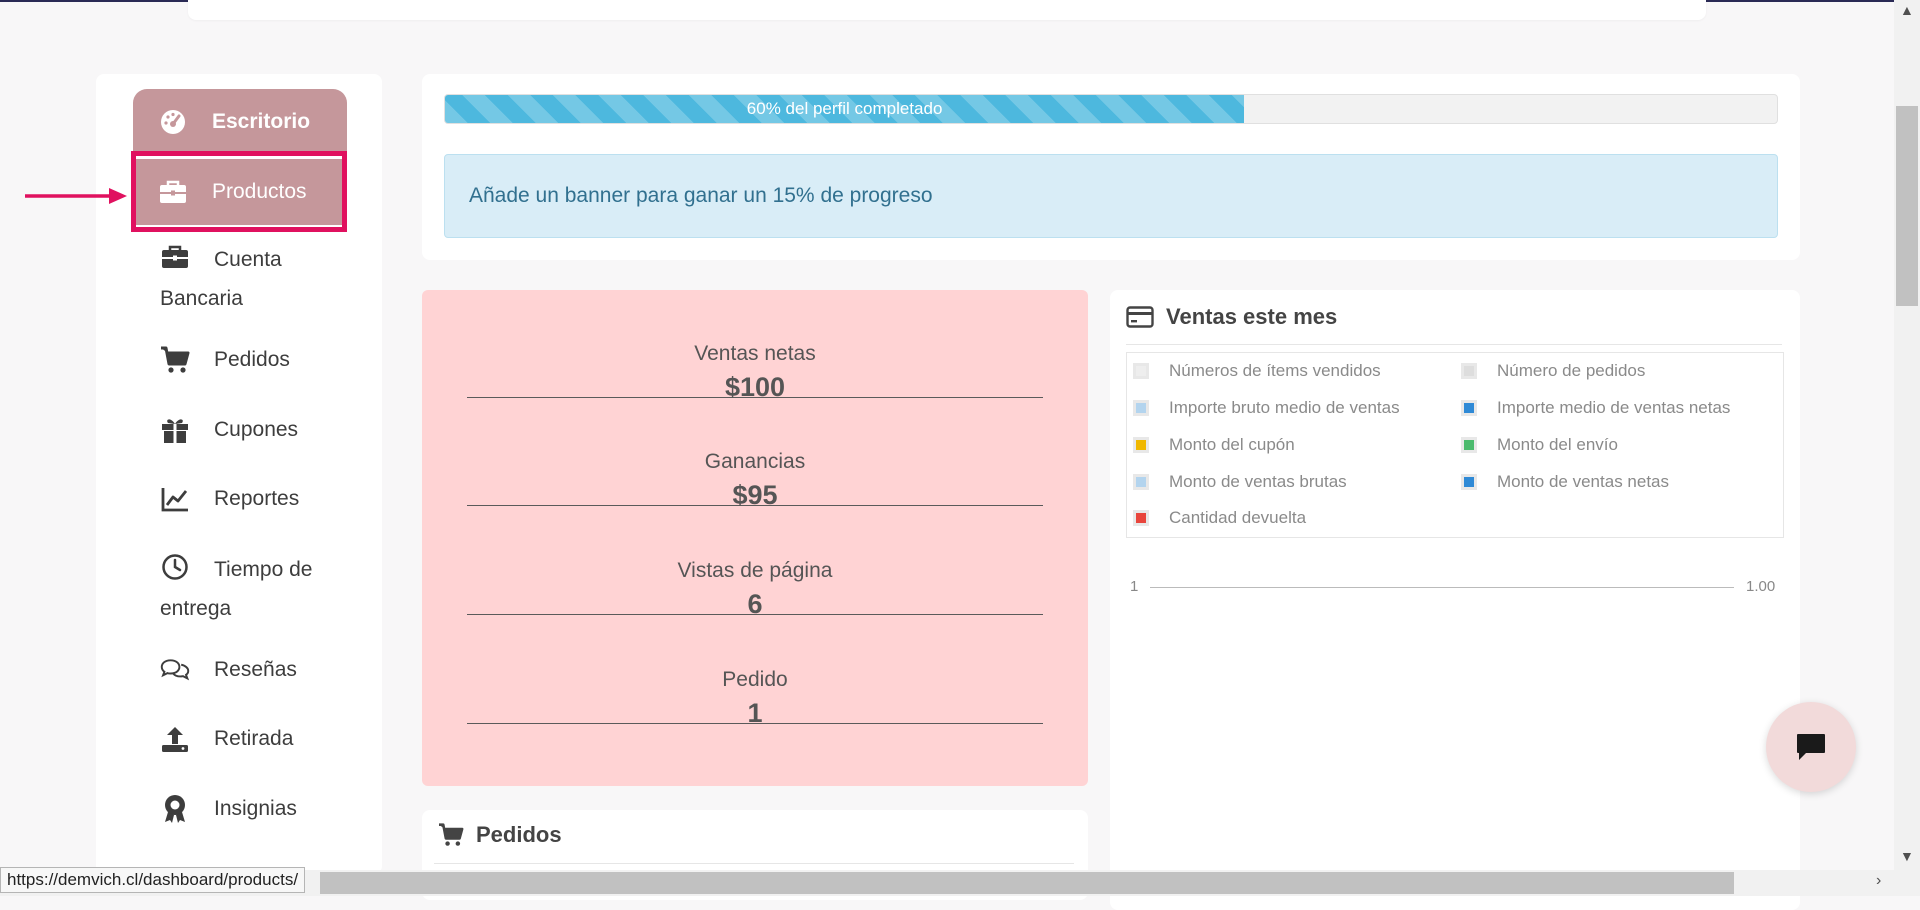 The height and width of the screenshot is (910, 1920). Describe the element at coordinates (175, 739) in the screenshot. I see `upload-icon` at that location.